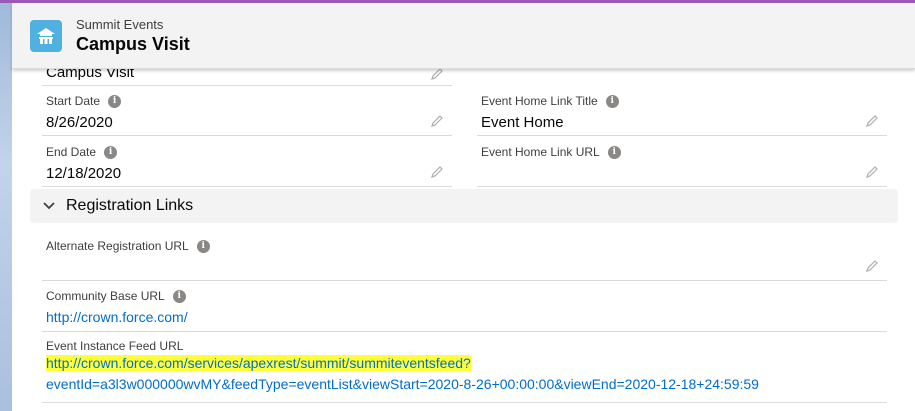 The image size is (915, 411). I want to click on end-date-field: End Date i 12/18/2020, so click(247, 162).